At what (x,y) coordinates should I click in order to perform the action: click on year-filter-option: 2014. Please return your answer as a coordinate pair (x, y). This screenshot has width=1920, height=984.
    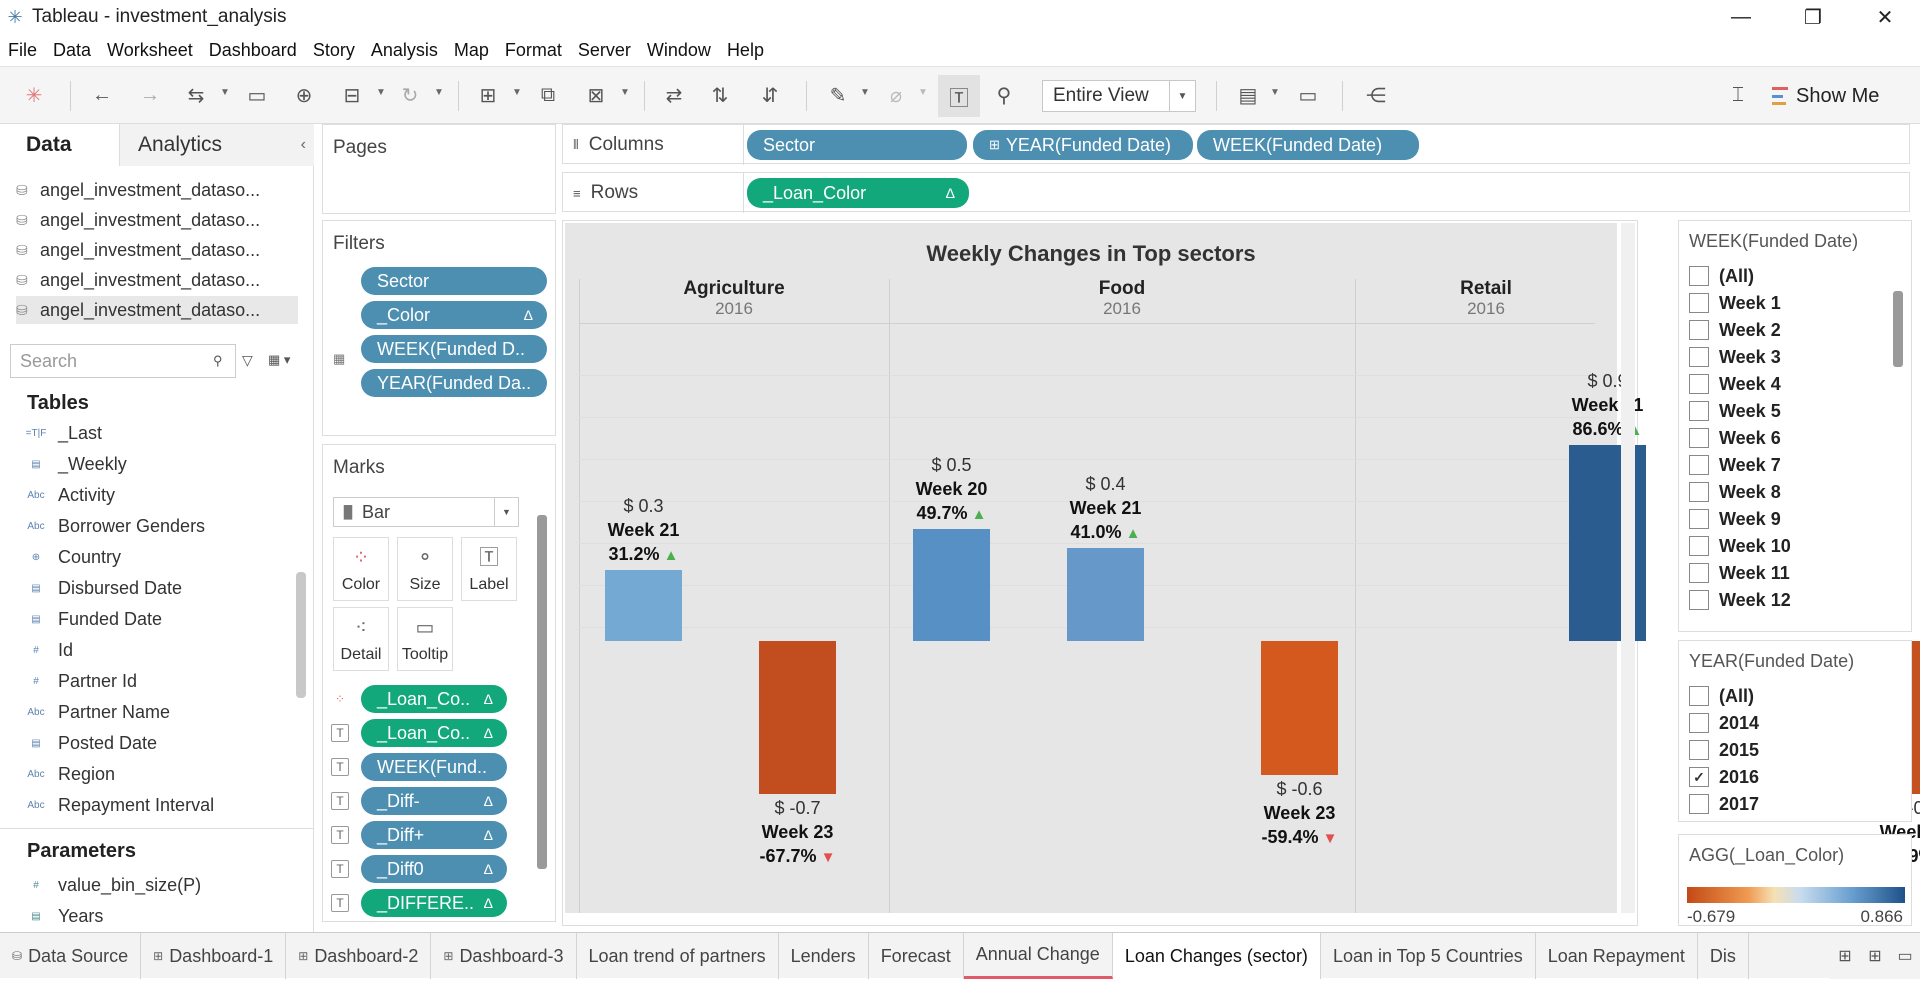
    Looking at the image, I should click on (1724, 723).